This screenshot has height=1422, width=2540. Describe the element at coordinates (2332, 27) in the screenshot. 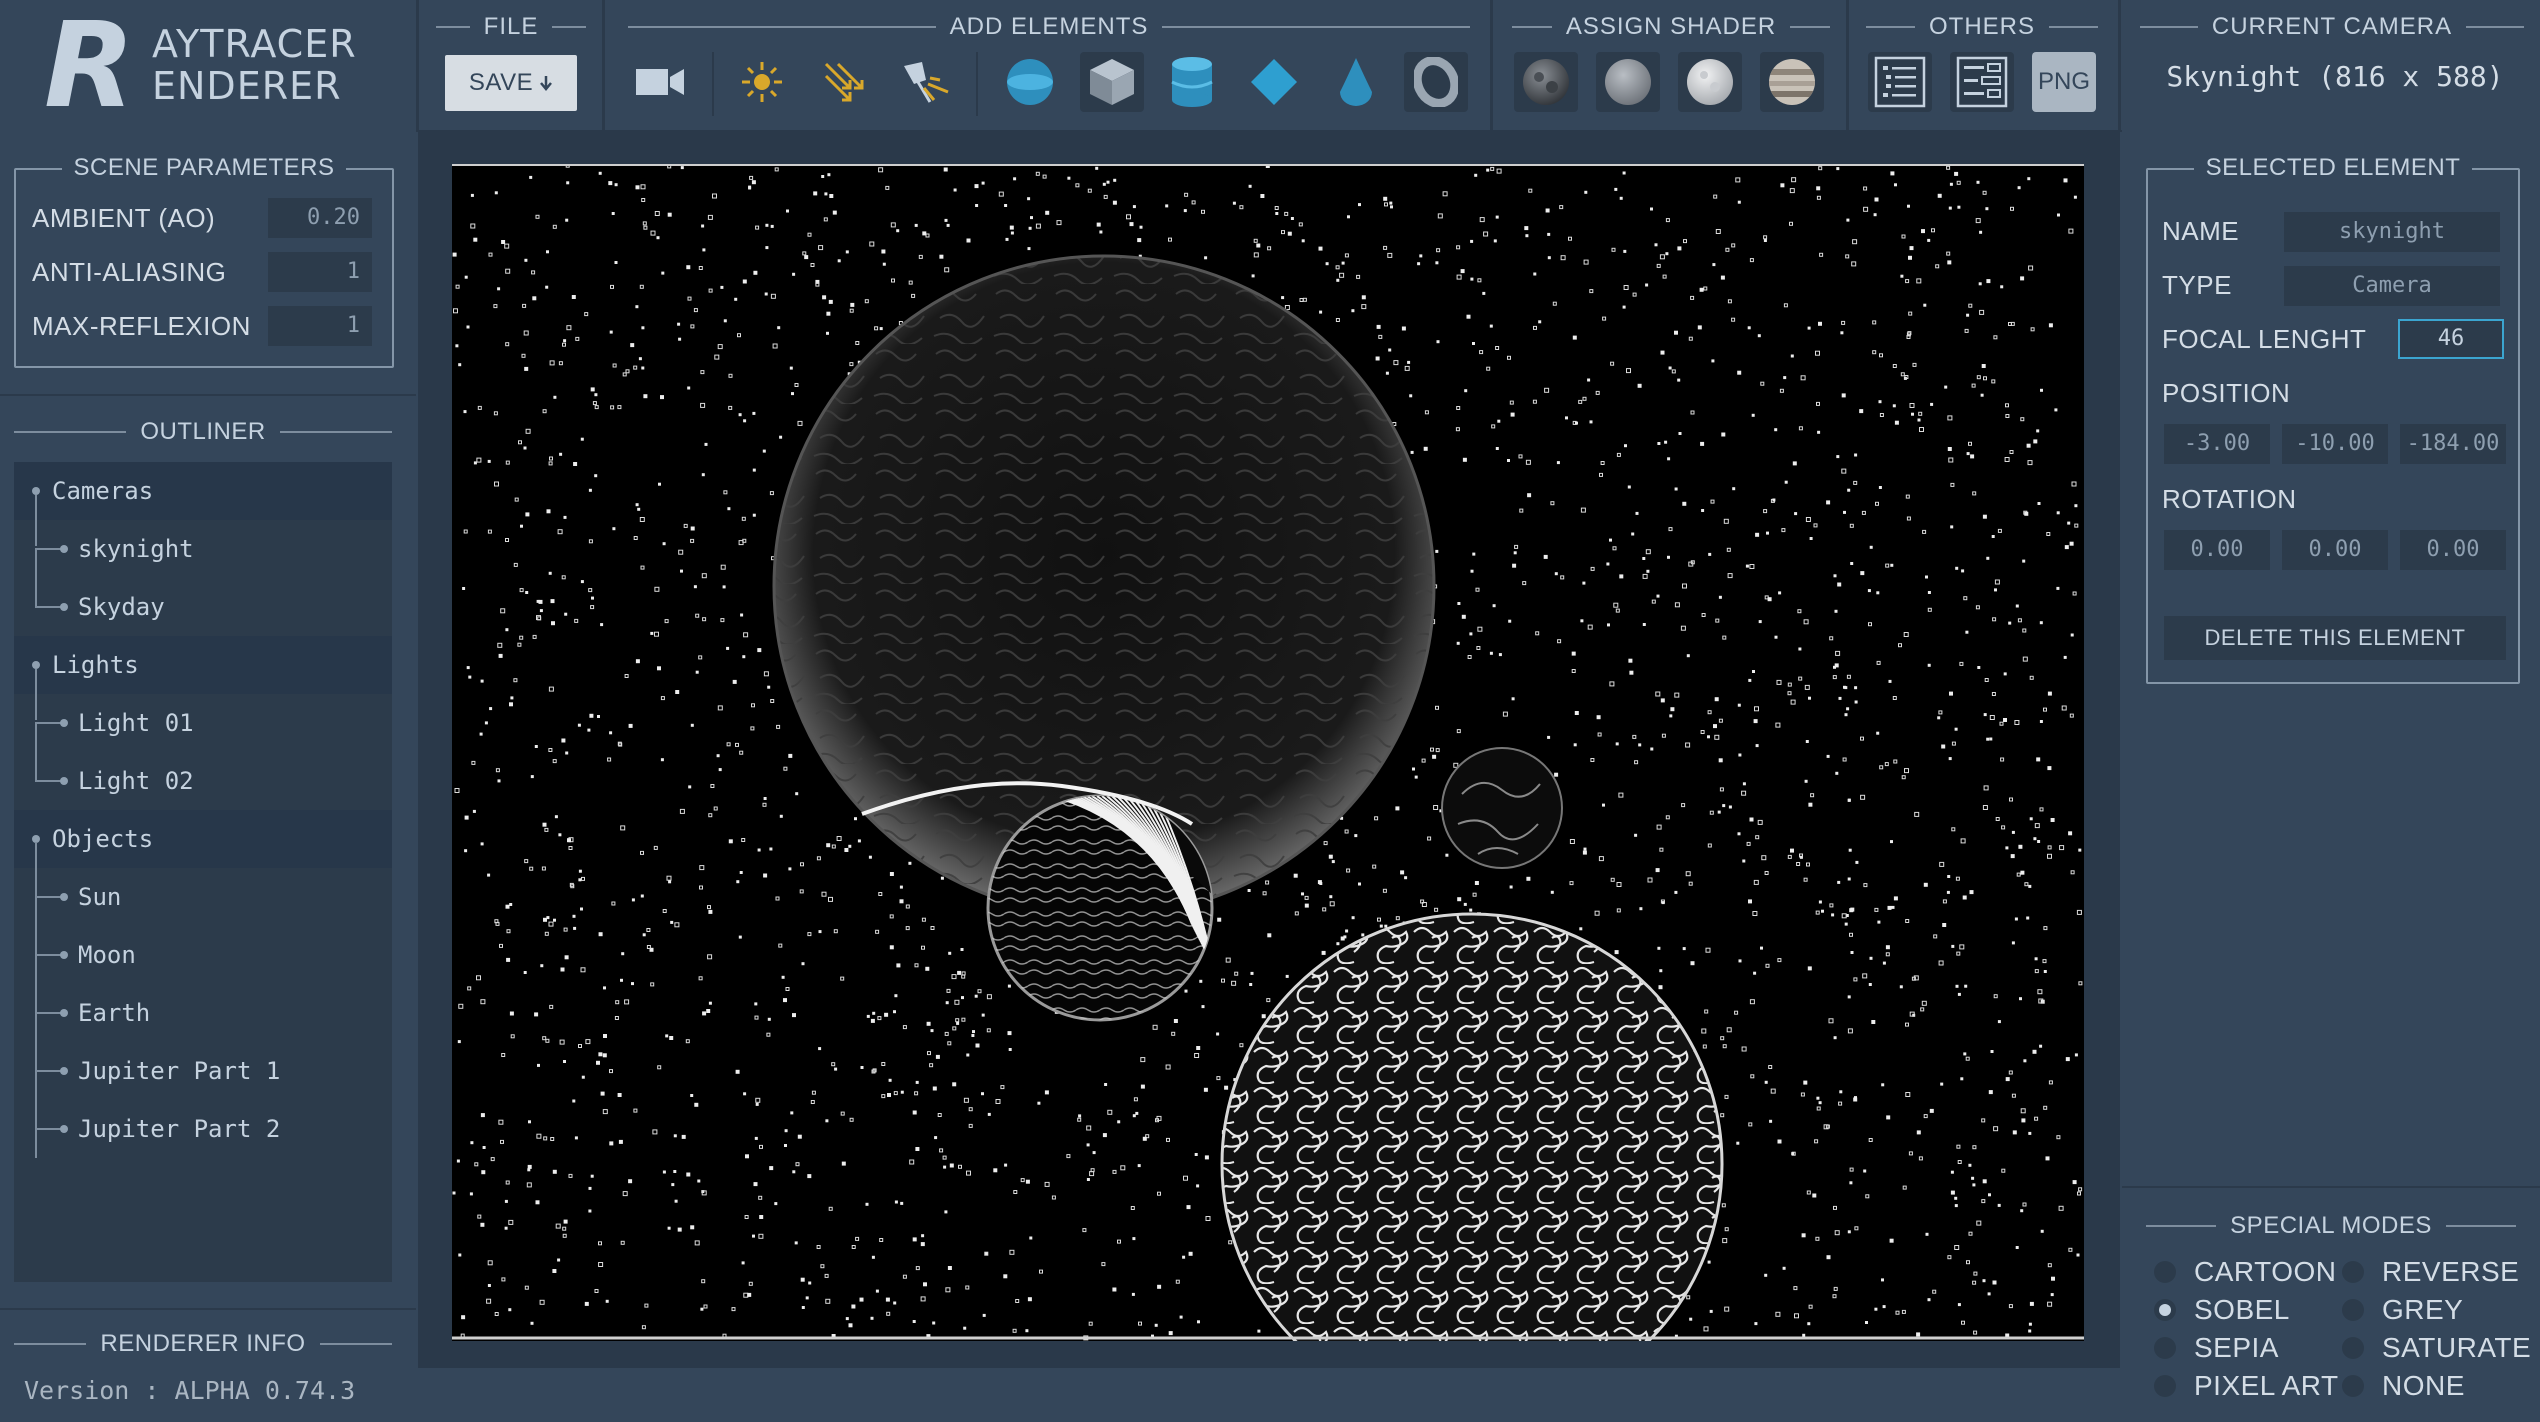

I see `current-camera-title: CURRENT CAMERA` at that location.